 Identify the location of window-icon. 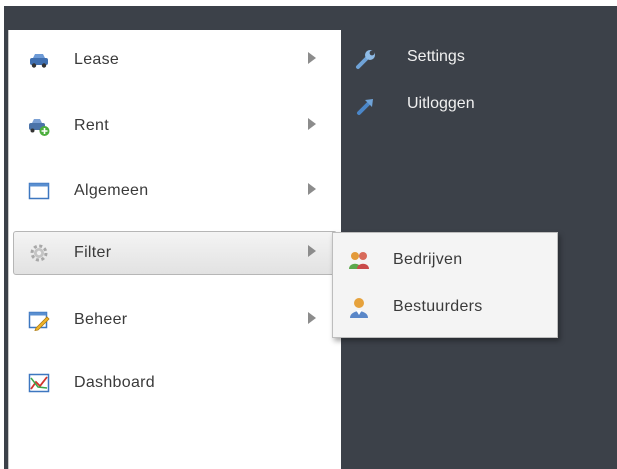
(39, 191).